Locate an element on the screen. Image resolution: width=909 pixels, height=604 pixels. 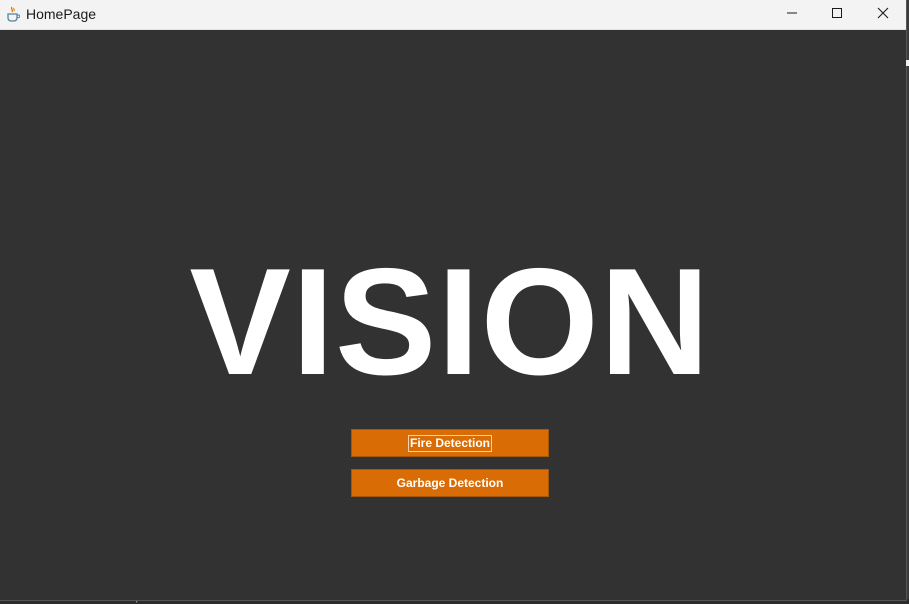
maximize-button is located at coordinates (837, 14).